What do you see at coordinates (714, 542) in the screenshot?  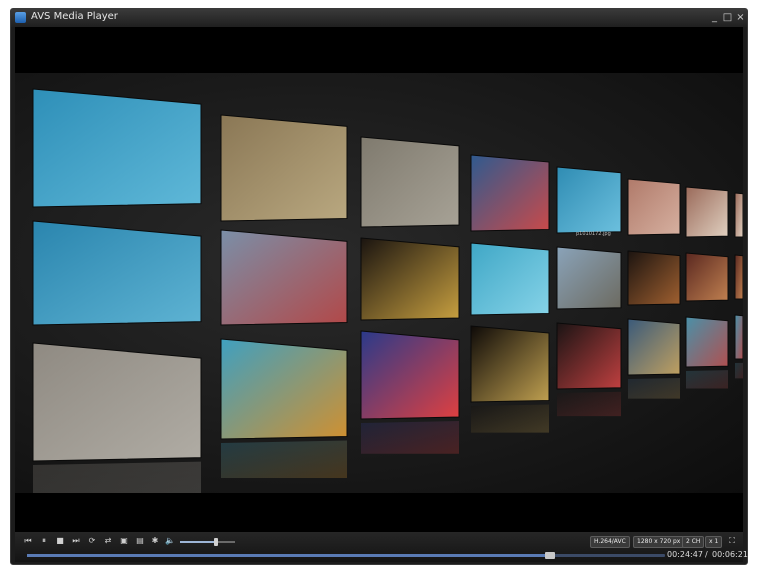 I see `speed-badge: x 1` at bounding box center [714, 542].